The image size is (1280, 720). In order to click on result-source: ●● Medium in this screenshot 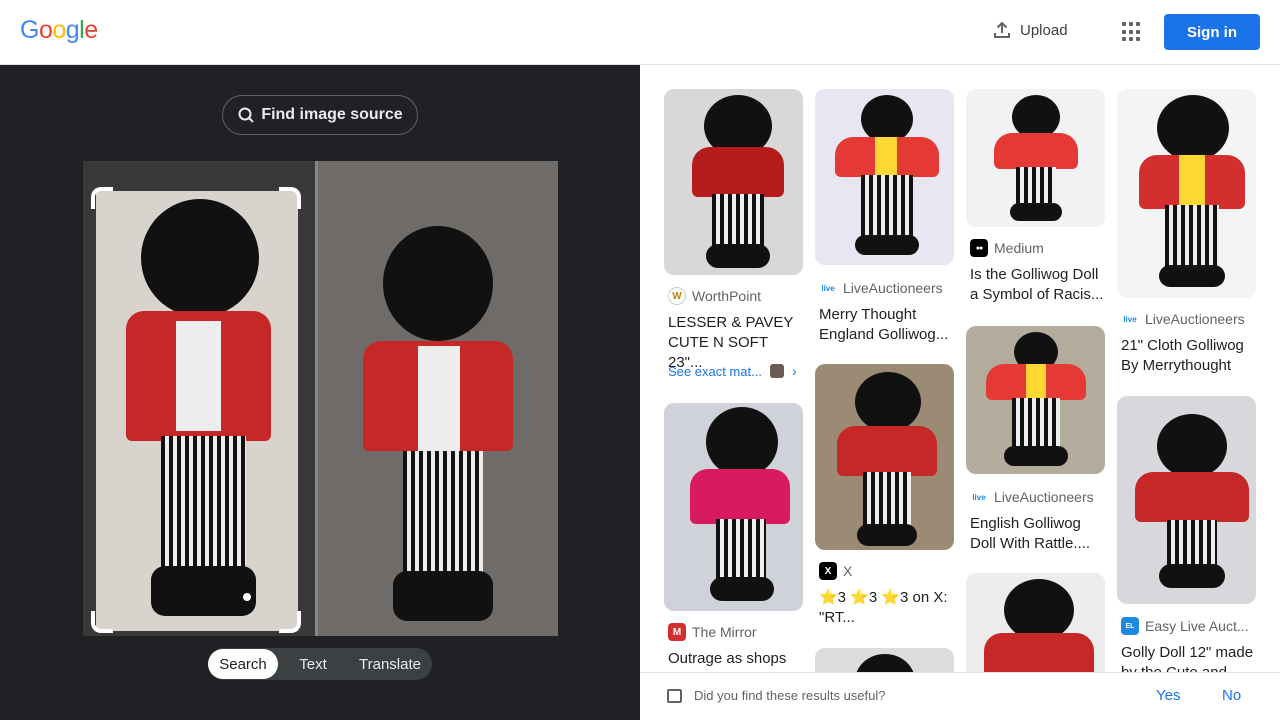, I will do `click(1007, 248)`.